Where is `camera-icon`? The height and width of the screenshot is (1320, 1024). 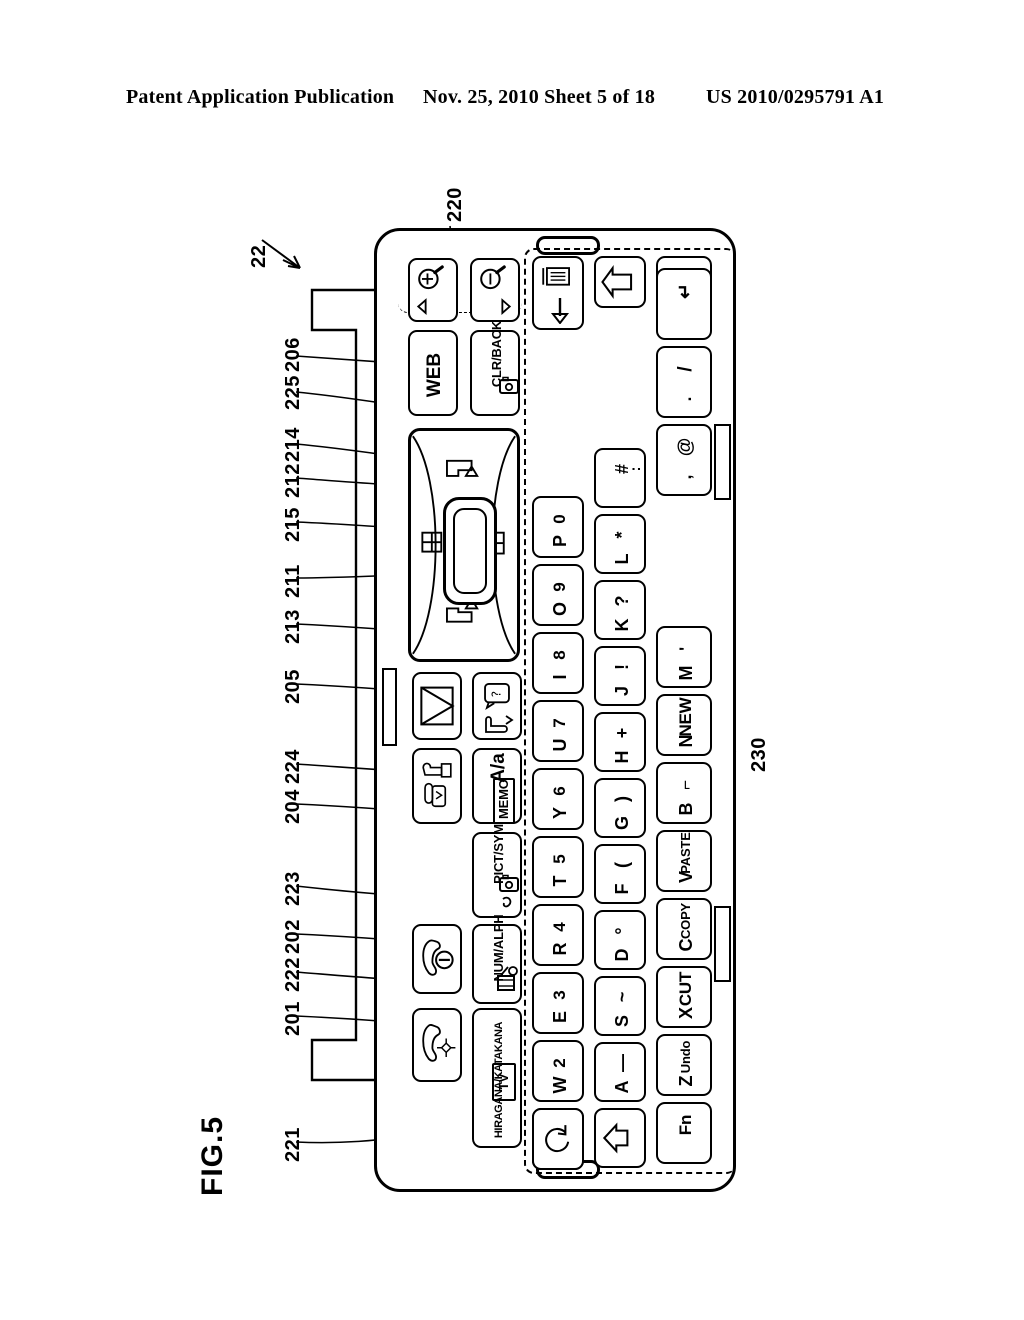 camera-icon is located at coordinates (509, 385).